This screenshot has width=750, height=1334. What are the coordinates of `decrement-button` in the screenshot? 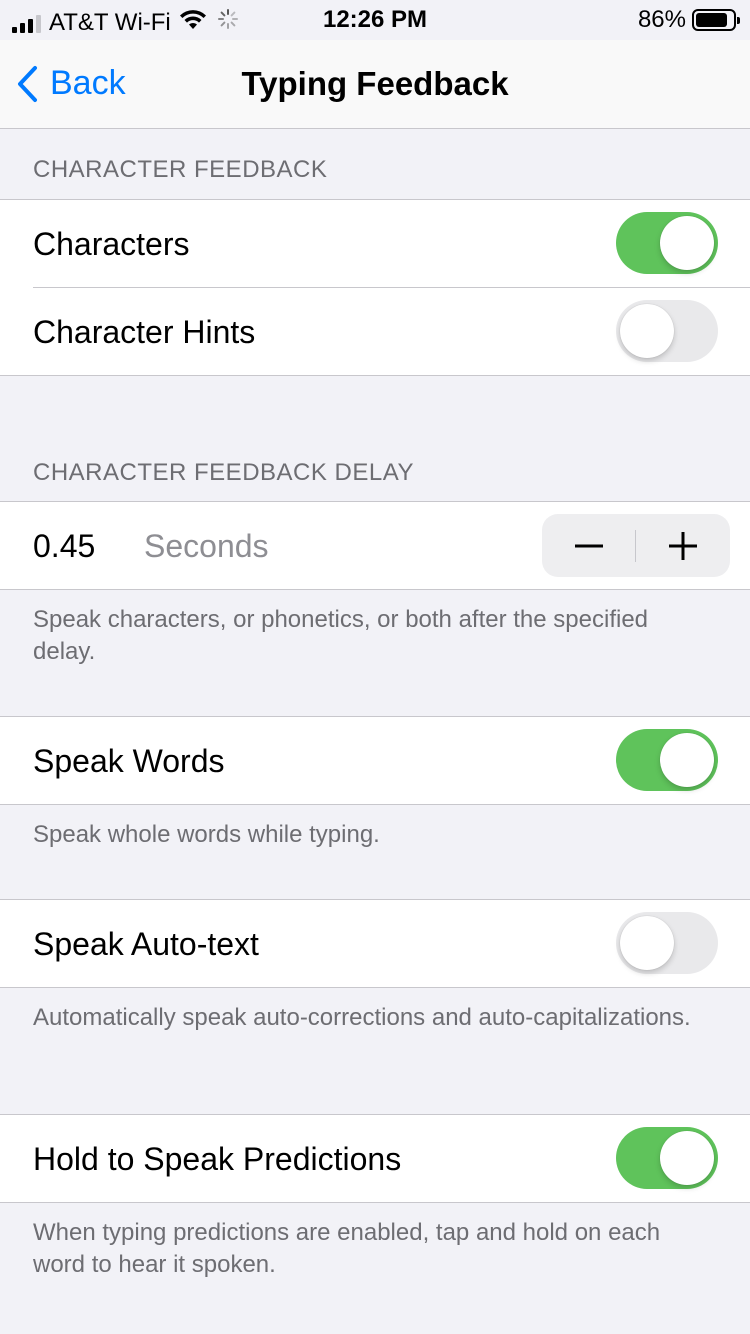 It's located at (589, 545).